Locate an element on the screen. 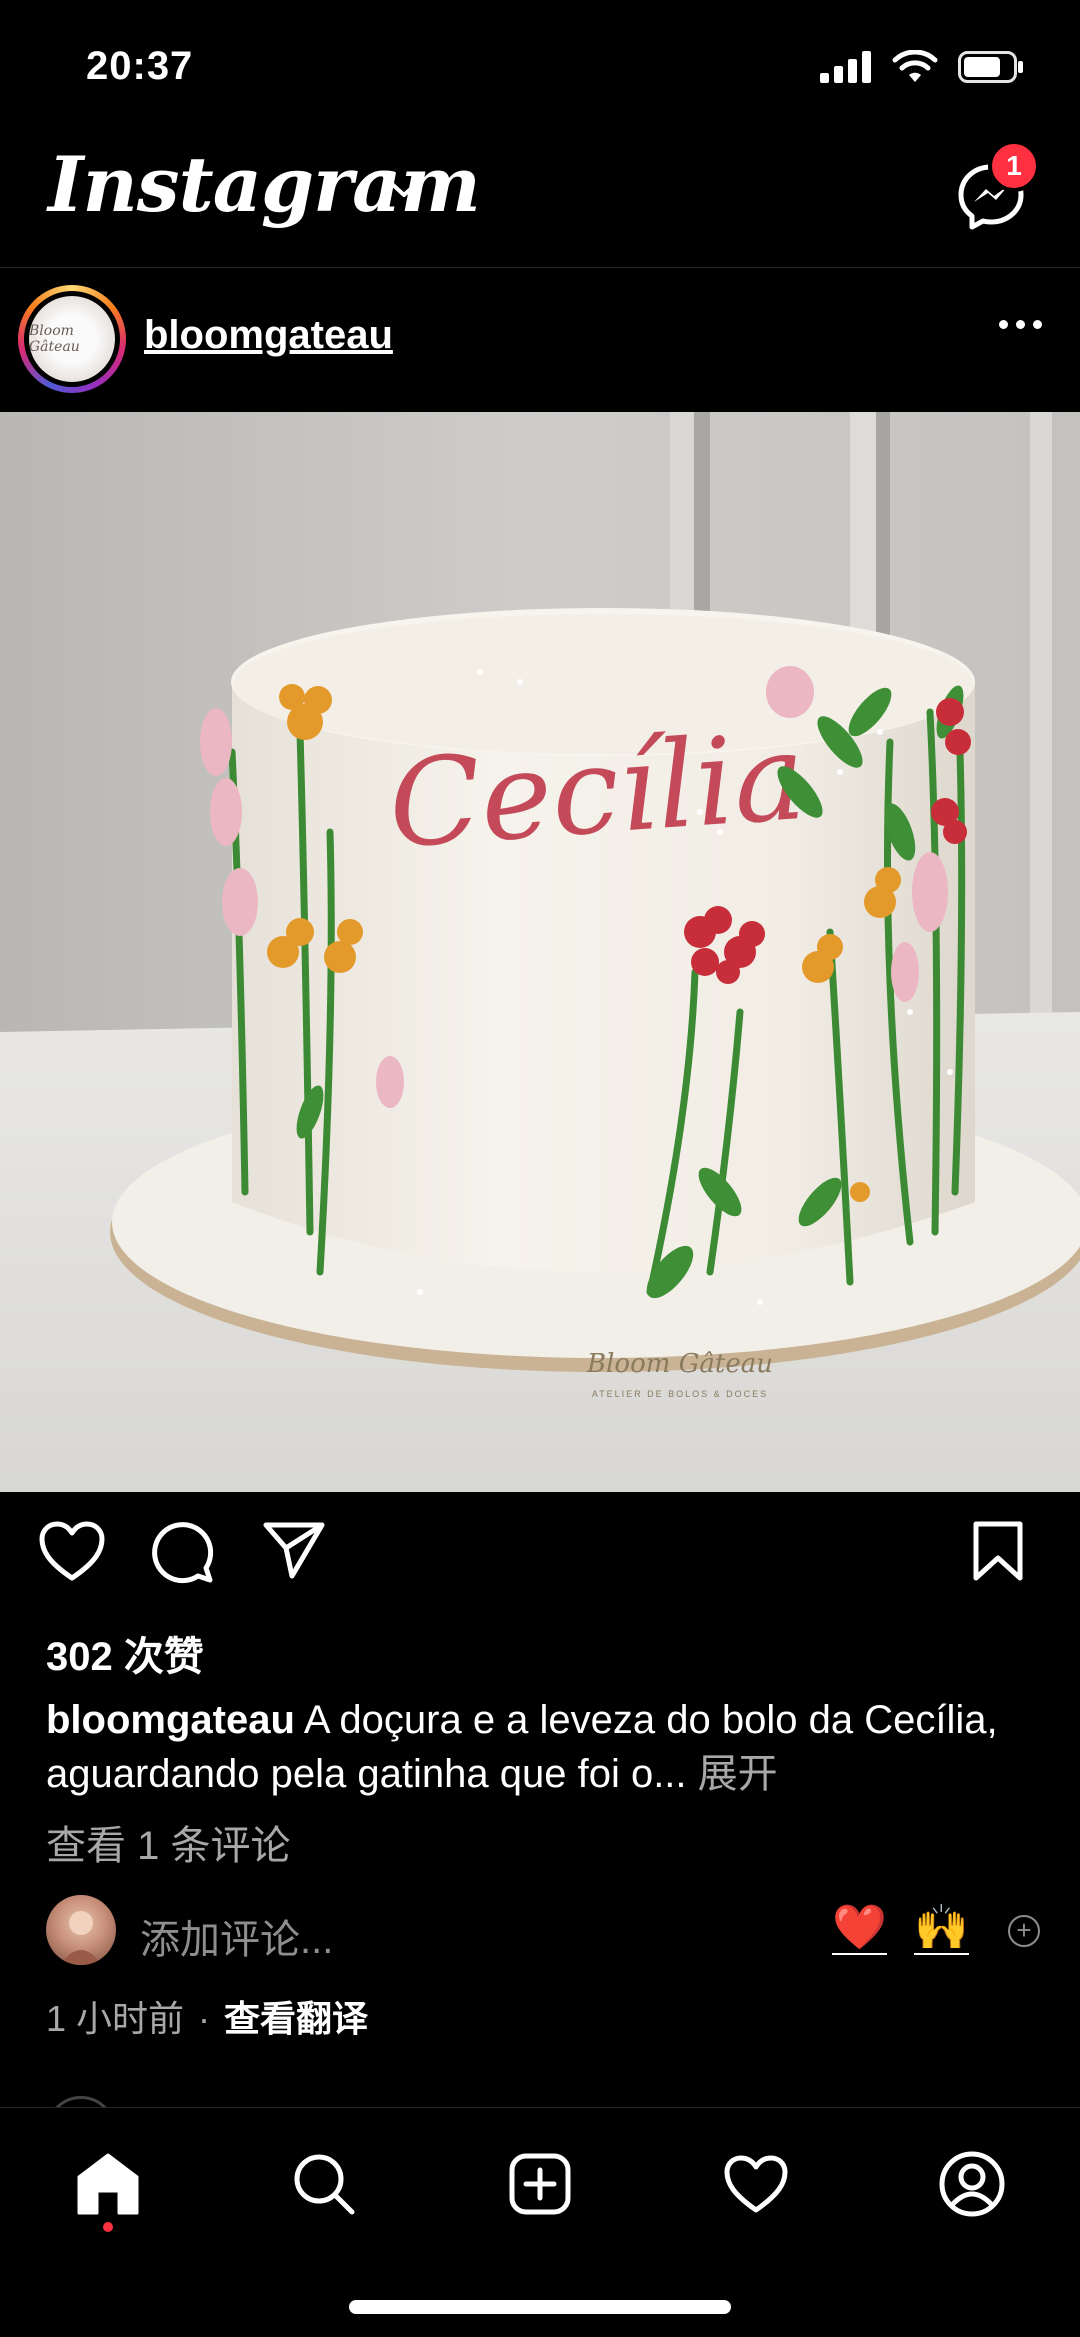 The width and height of the screenshot is (1080, 2337). heart-icon is located at coordinates (72, 1551).